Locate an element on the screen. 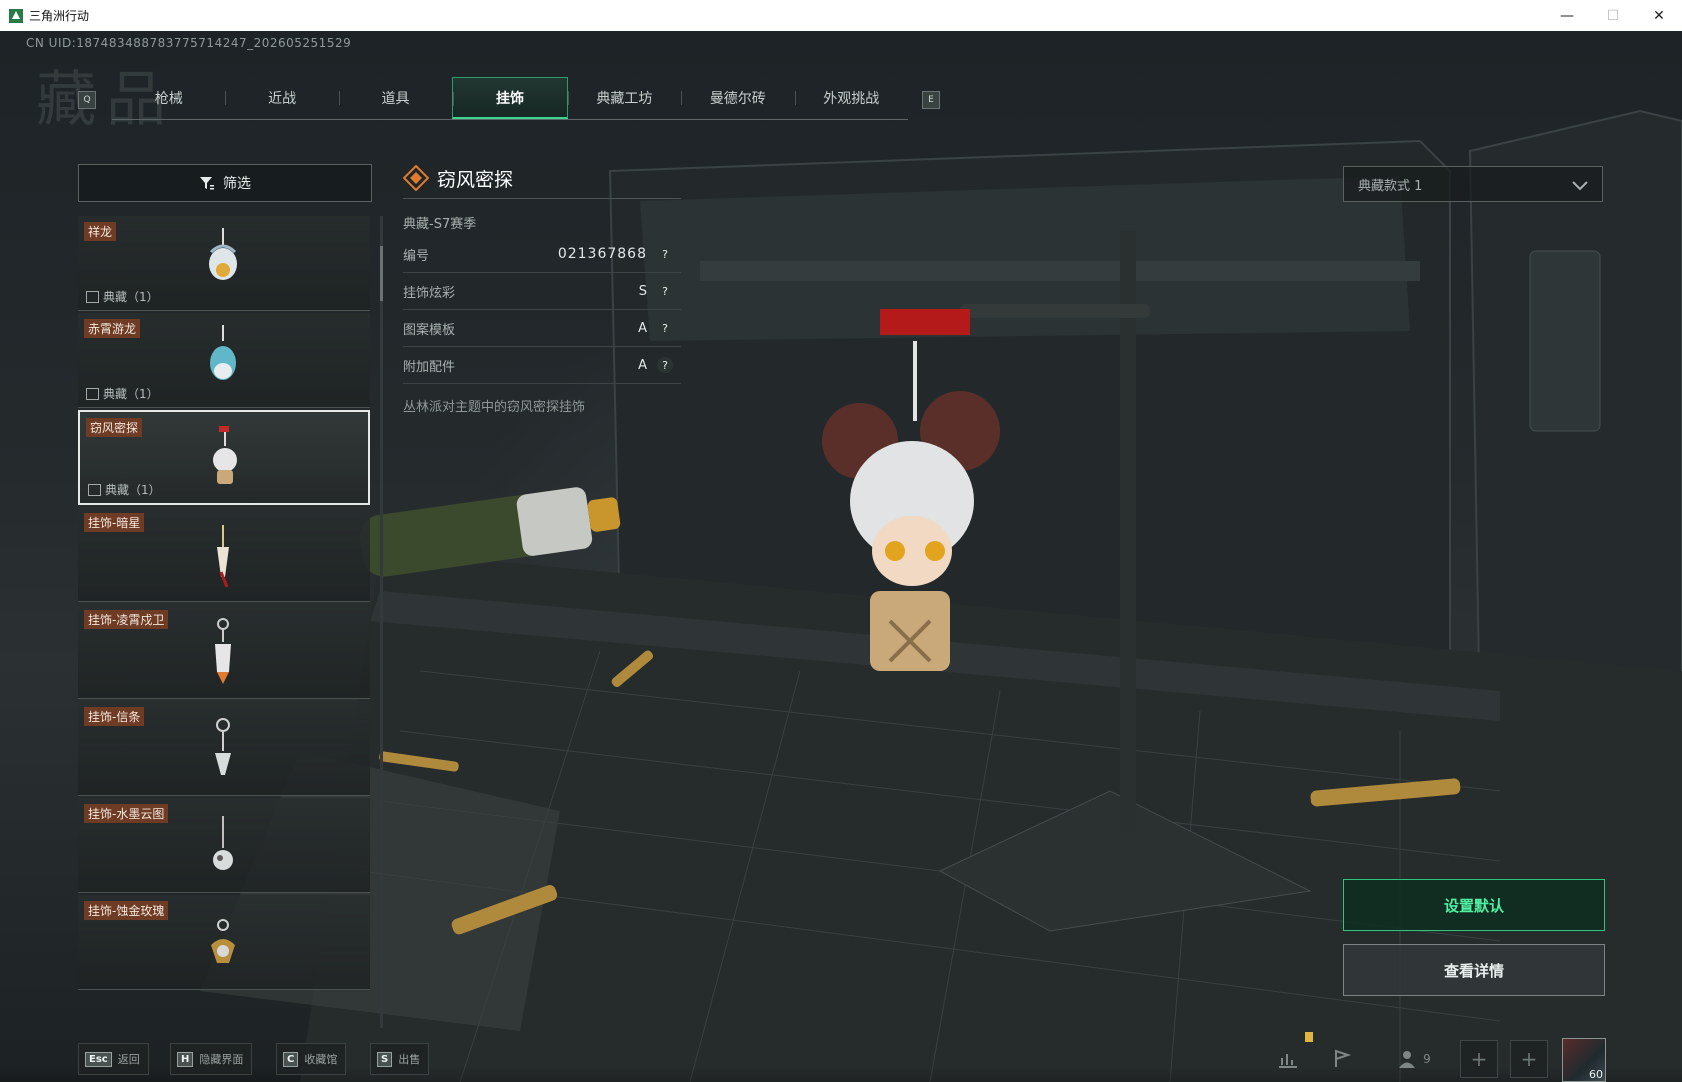 The height and width of the screenshot is (1082, 1682). detail-row-serial: 编号 021367868 ? is located at coordinates (542, 254).